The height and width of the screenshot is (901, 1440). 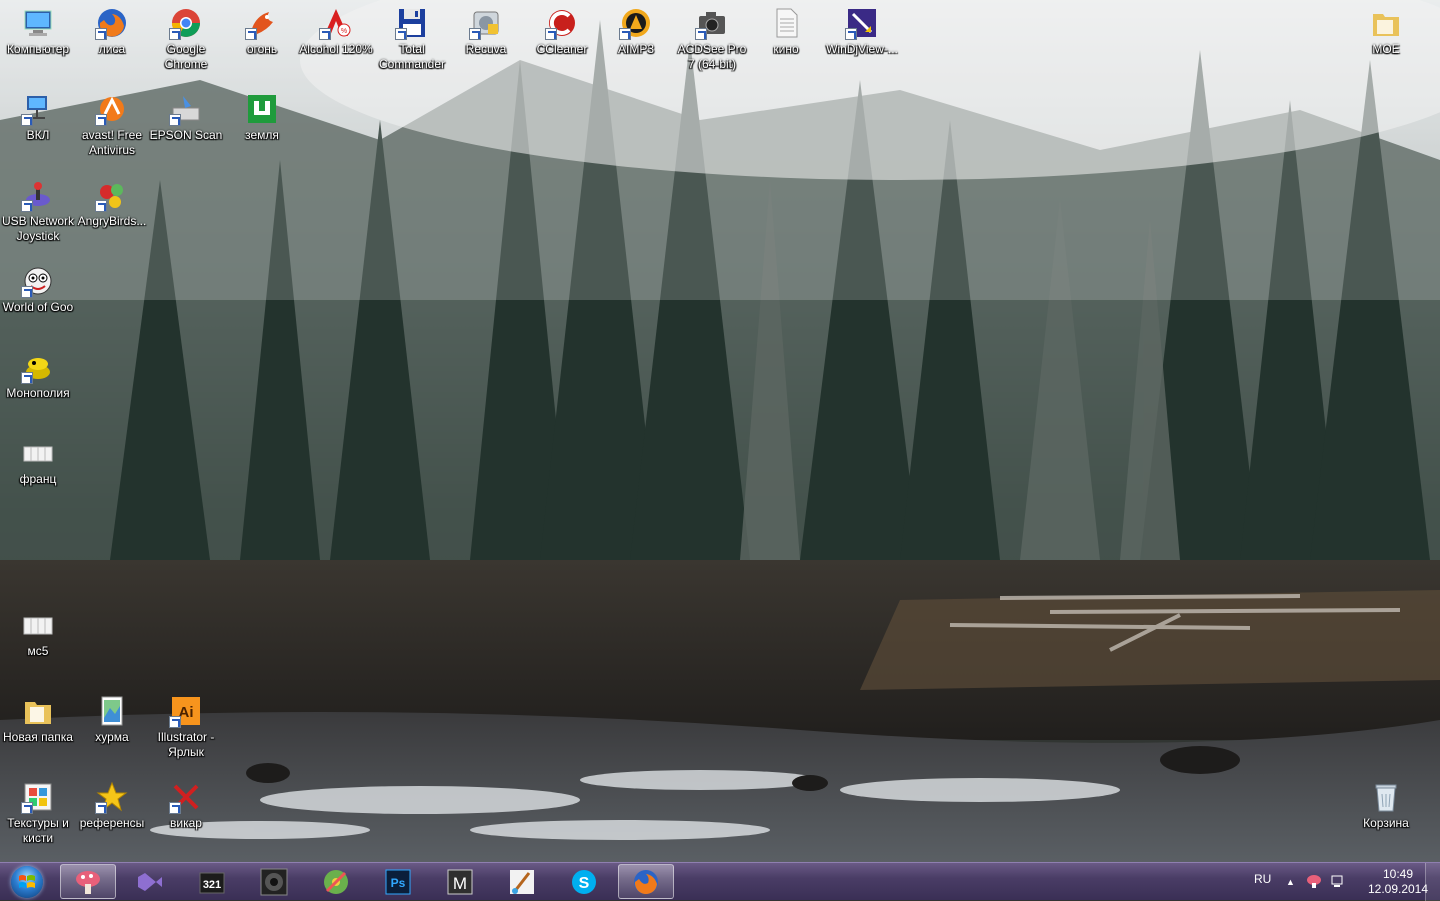 I want to click on mushroom-icon, so click(x=88, y=882).